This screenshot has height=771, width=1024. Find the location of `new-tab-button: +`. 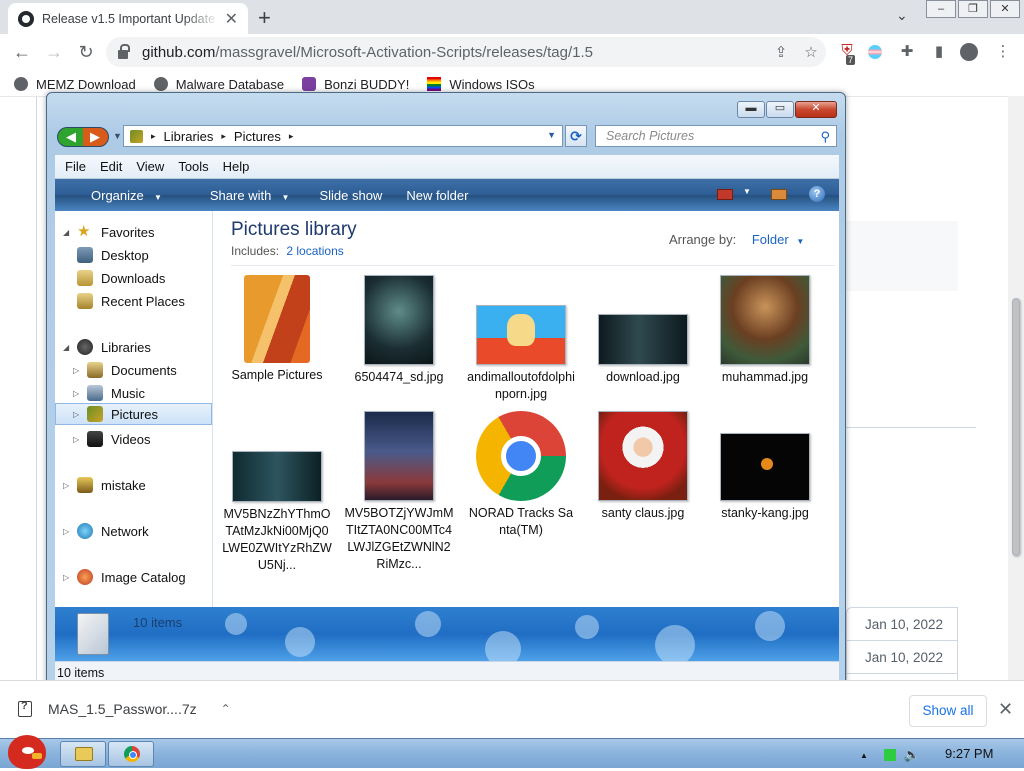

new-tab-button: + is located at coordinates (264, 18).